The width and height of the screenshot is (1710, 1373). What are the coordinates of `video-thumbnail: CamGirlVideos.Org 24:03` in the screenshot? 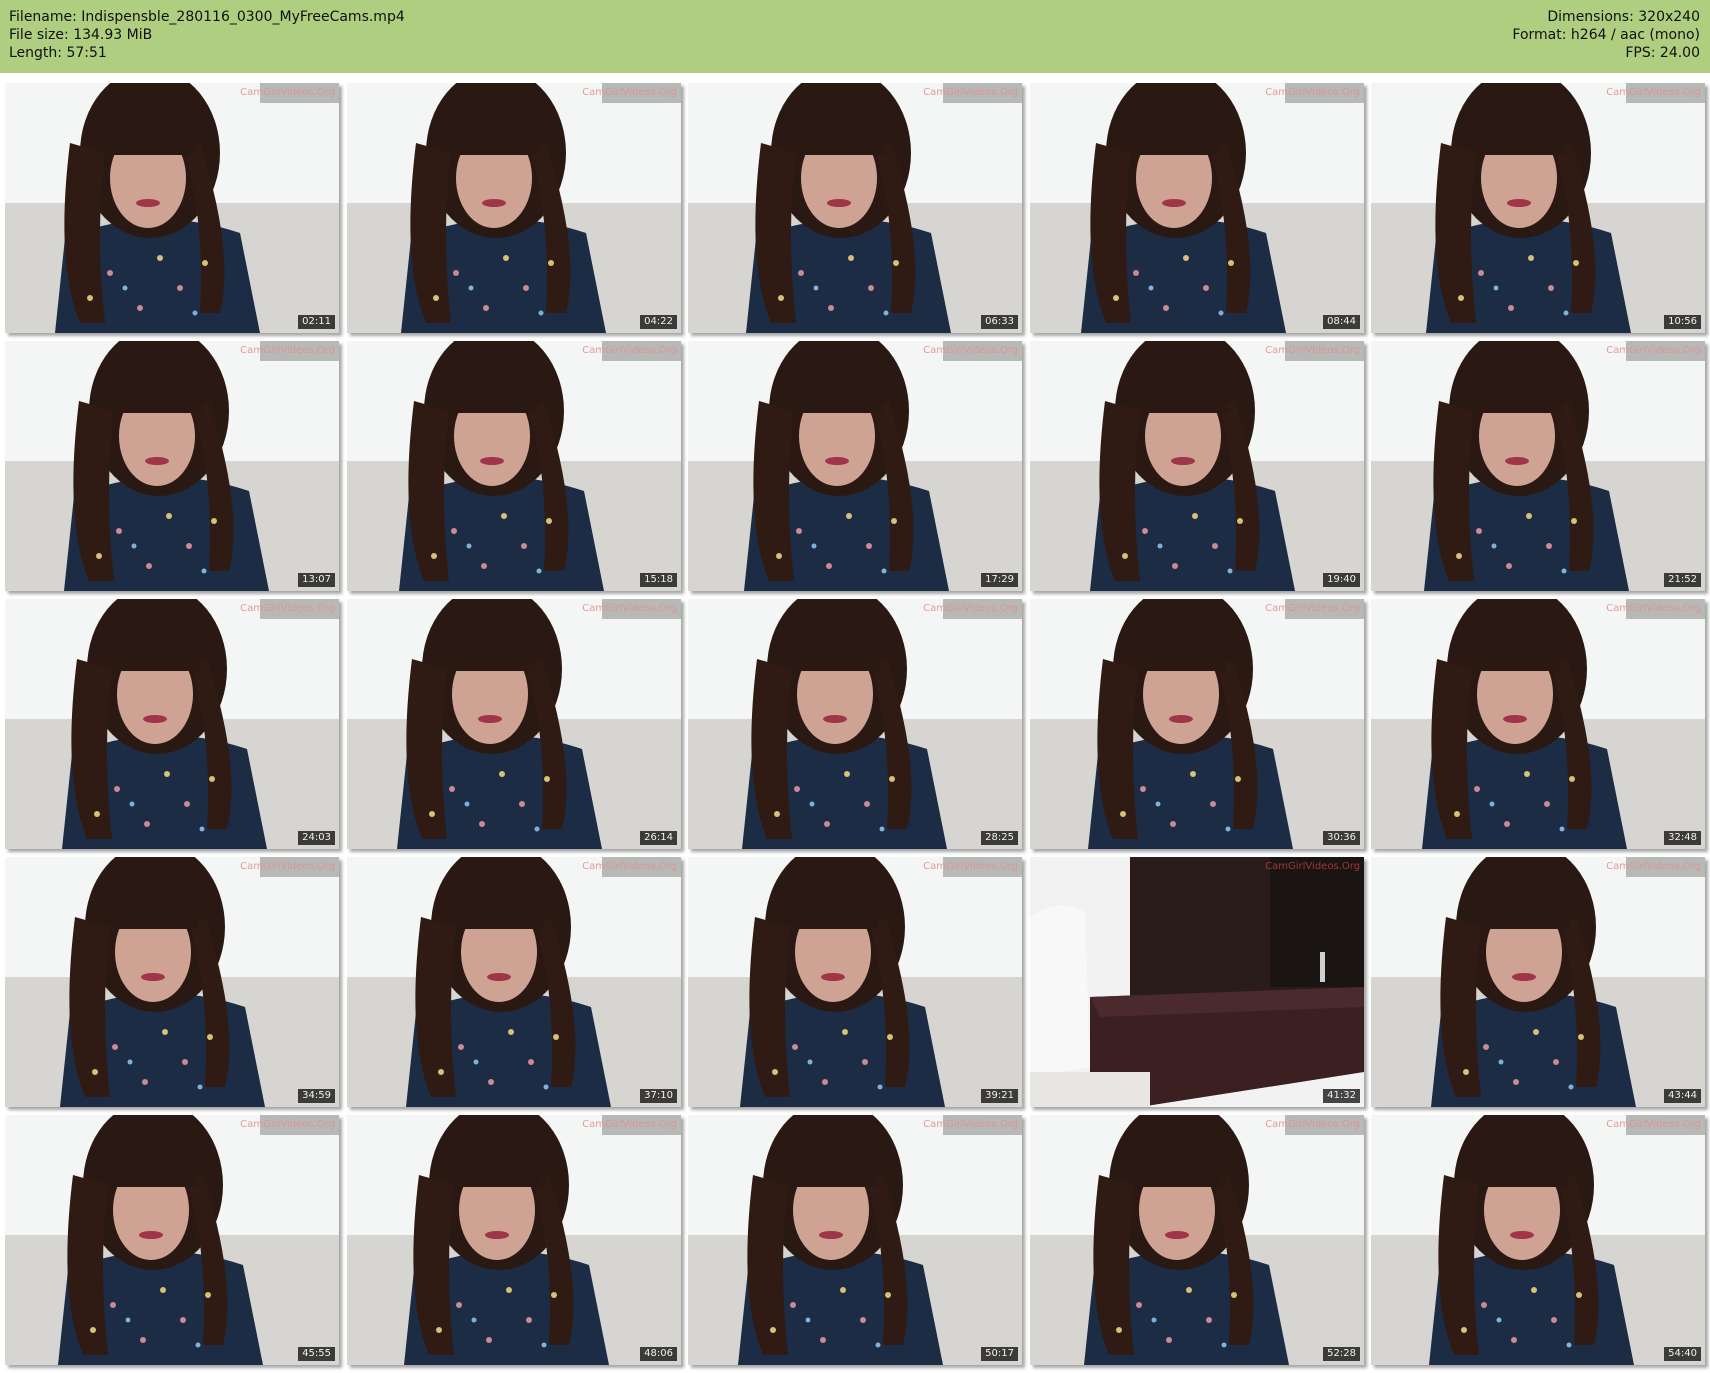 It's located at (172, 724).